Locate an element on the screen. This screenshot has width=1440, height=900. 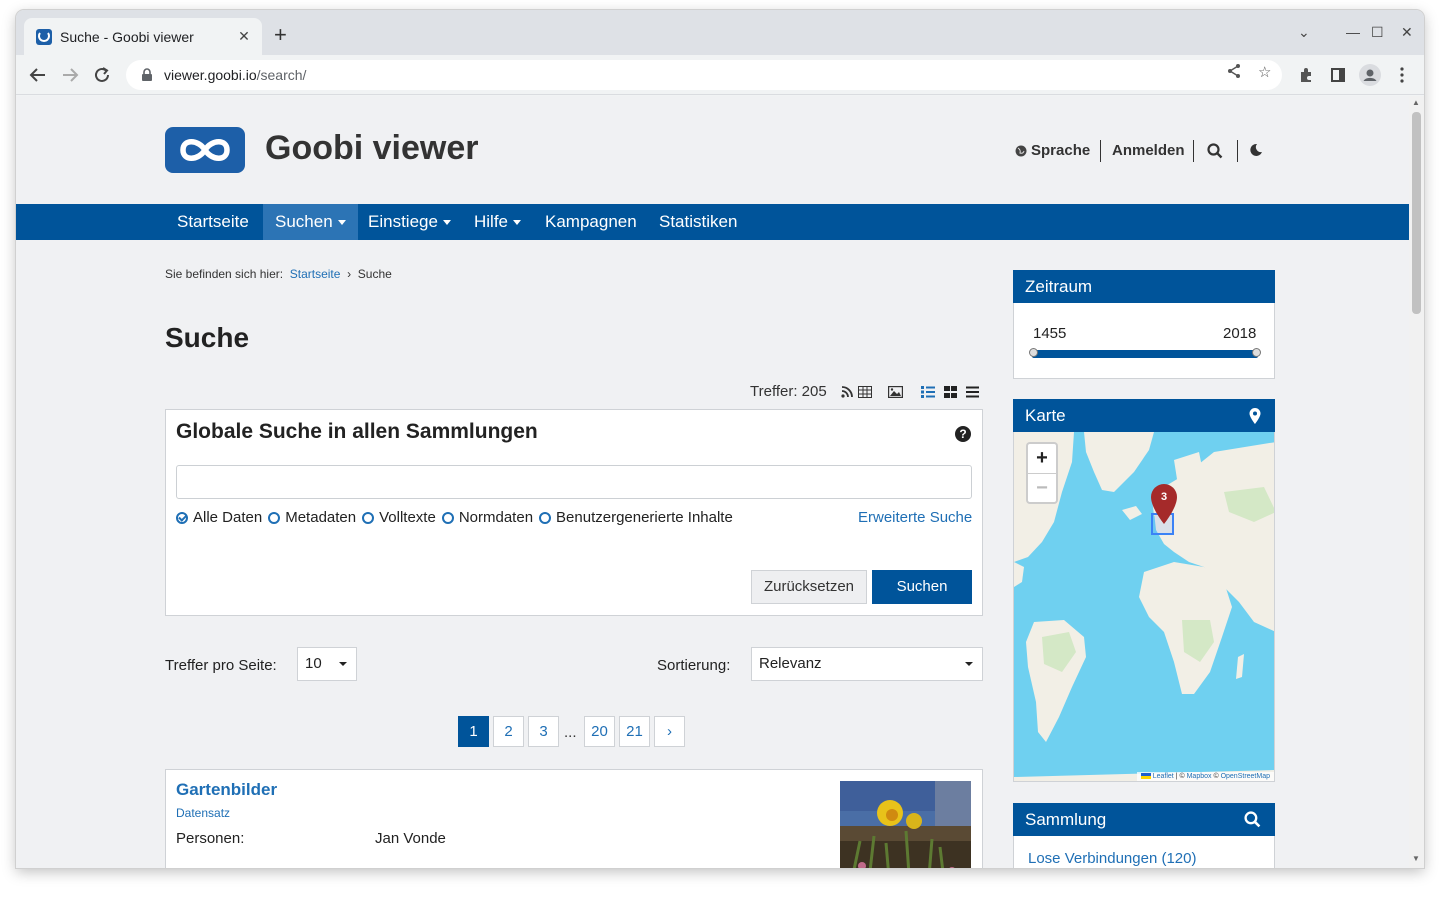
scroll-down-icon: ▼ is located at coordinates (1416, 858).